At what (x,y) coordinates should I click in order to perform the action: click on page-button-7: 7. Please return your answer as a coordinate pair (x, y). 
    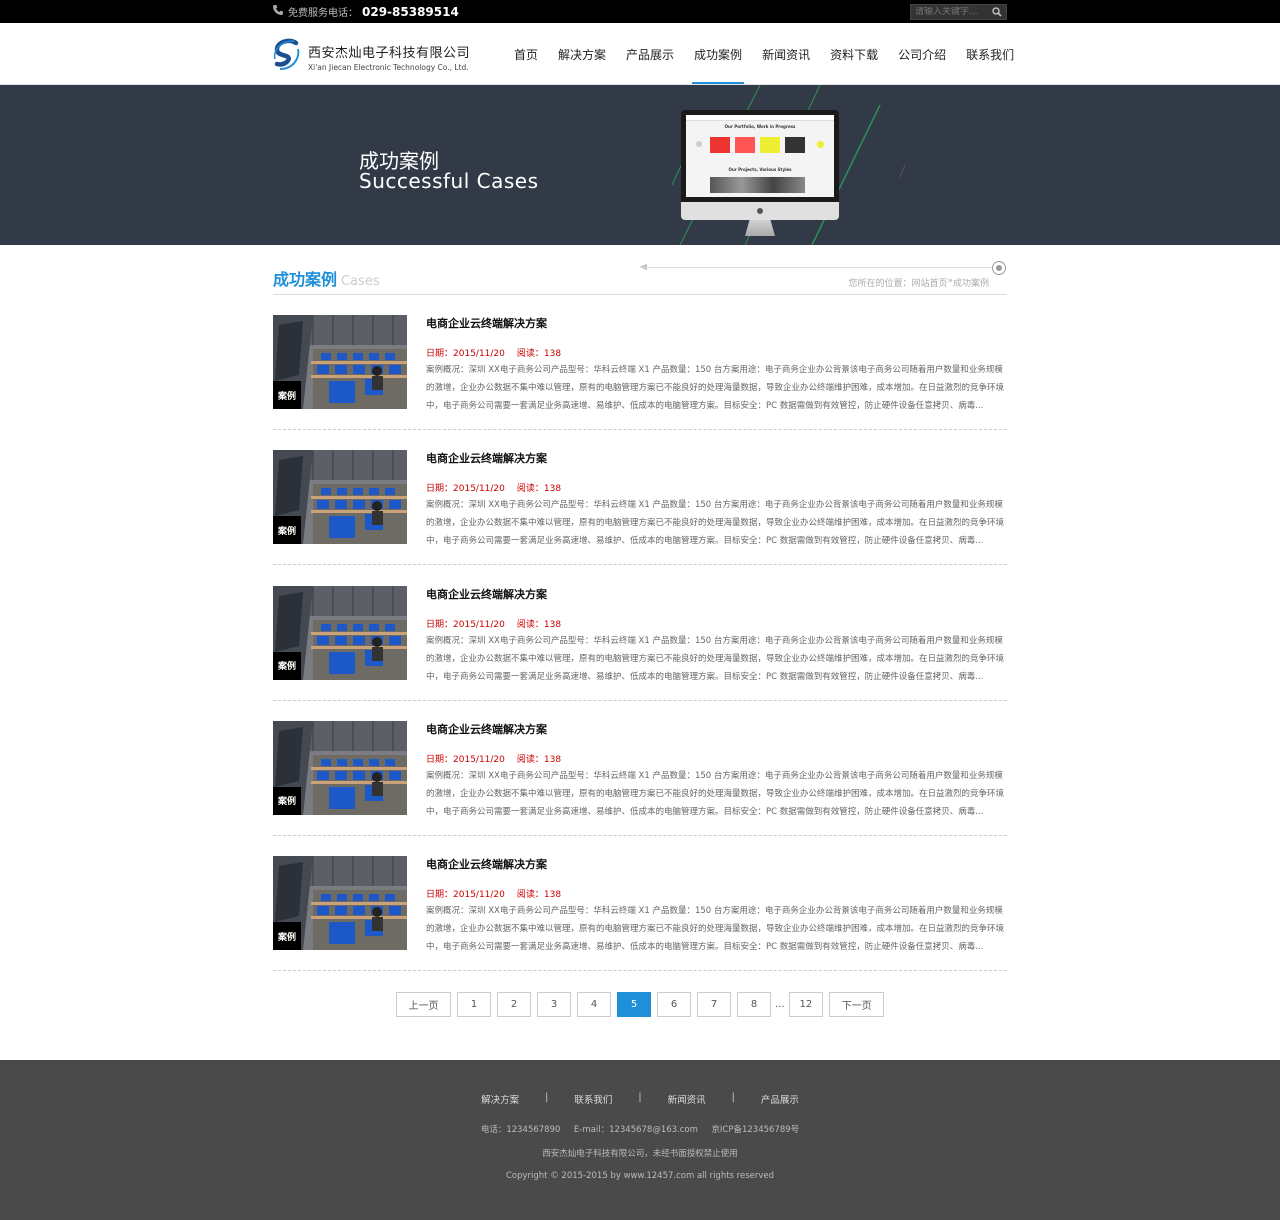
    Looking at the image, I should click on (714, 1004).